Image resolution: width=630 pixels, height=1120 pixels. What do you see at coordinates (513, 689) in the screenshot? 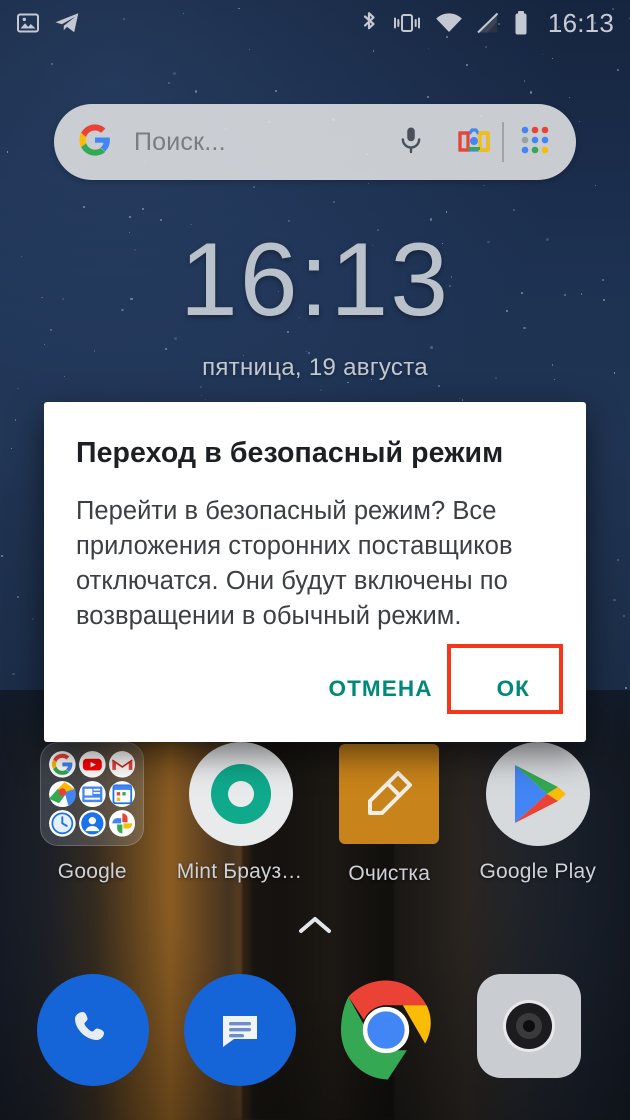
I see `ok-button: ОК` at bounding box center [513, 689].